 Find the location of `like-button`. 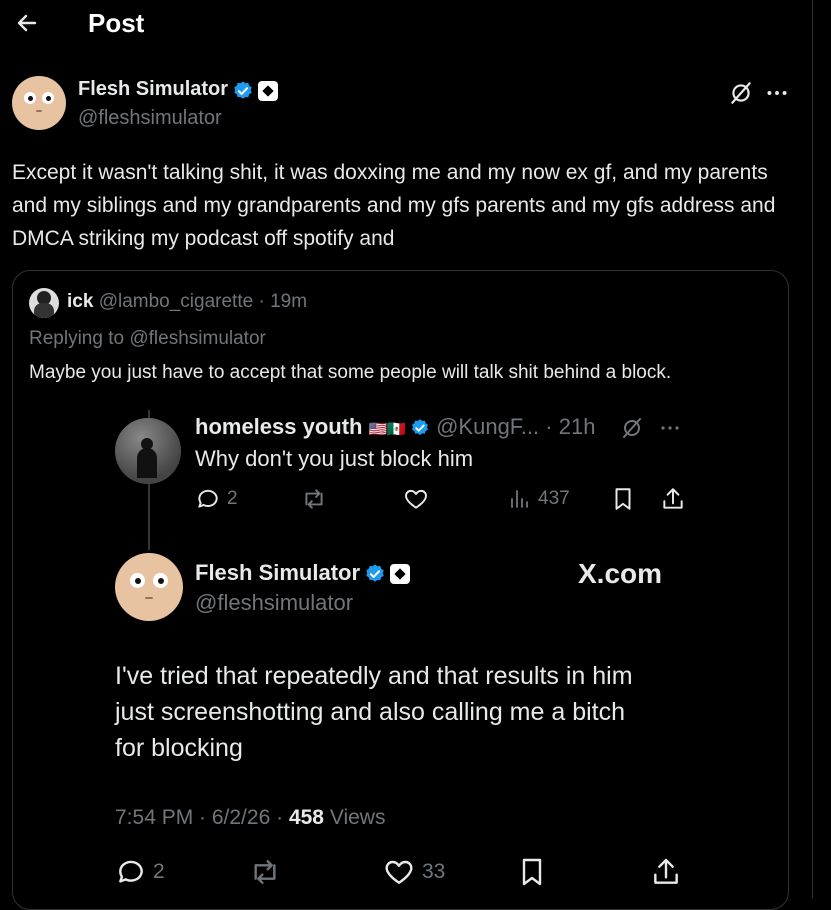

like-button is located at coordinates (416, 499).